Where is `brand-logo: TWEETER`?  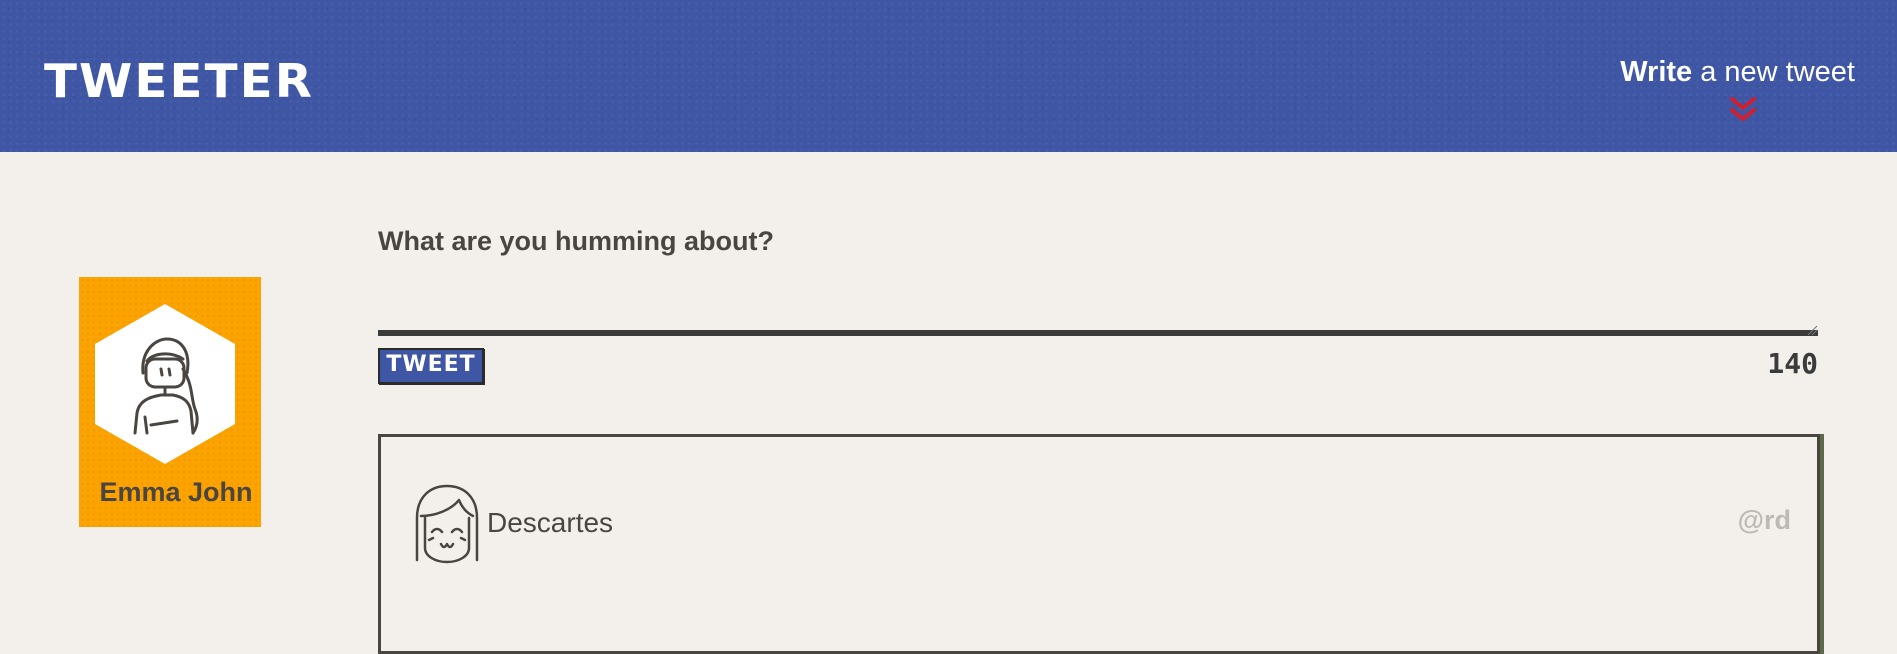
brand-logo: TWEETER is located at coordinates (179, 81).